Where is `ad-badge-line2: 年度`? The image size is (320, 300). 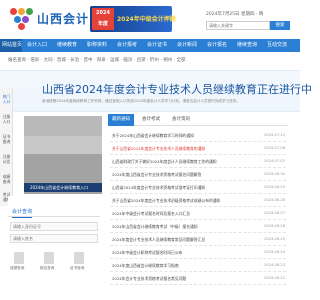 ad-badge-line2: 年度 is located at coordinates (102, 24).